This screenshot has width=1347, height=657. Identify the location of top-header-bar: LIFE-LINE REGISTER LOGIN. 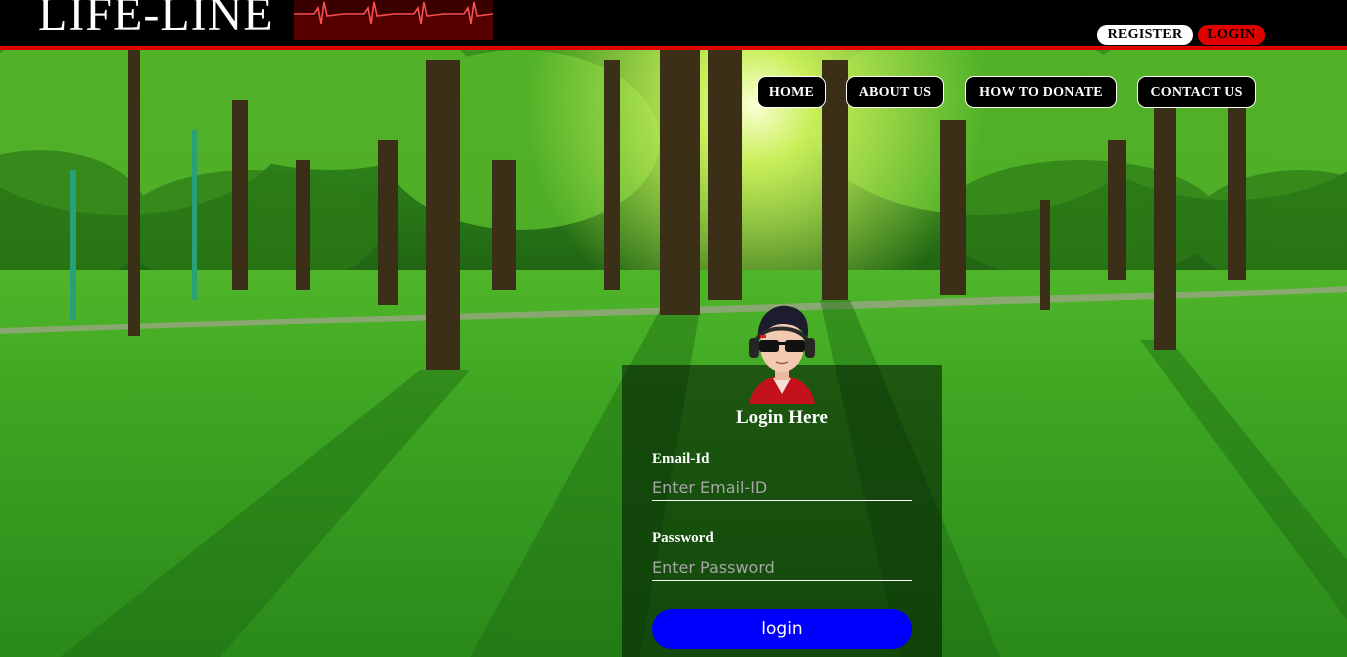
(673, 25).